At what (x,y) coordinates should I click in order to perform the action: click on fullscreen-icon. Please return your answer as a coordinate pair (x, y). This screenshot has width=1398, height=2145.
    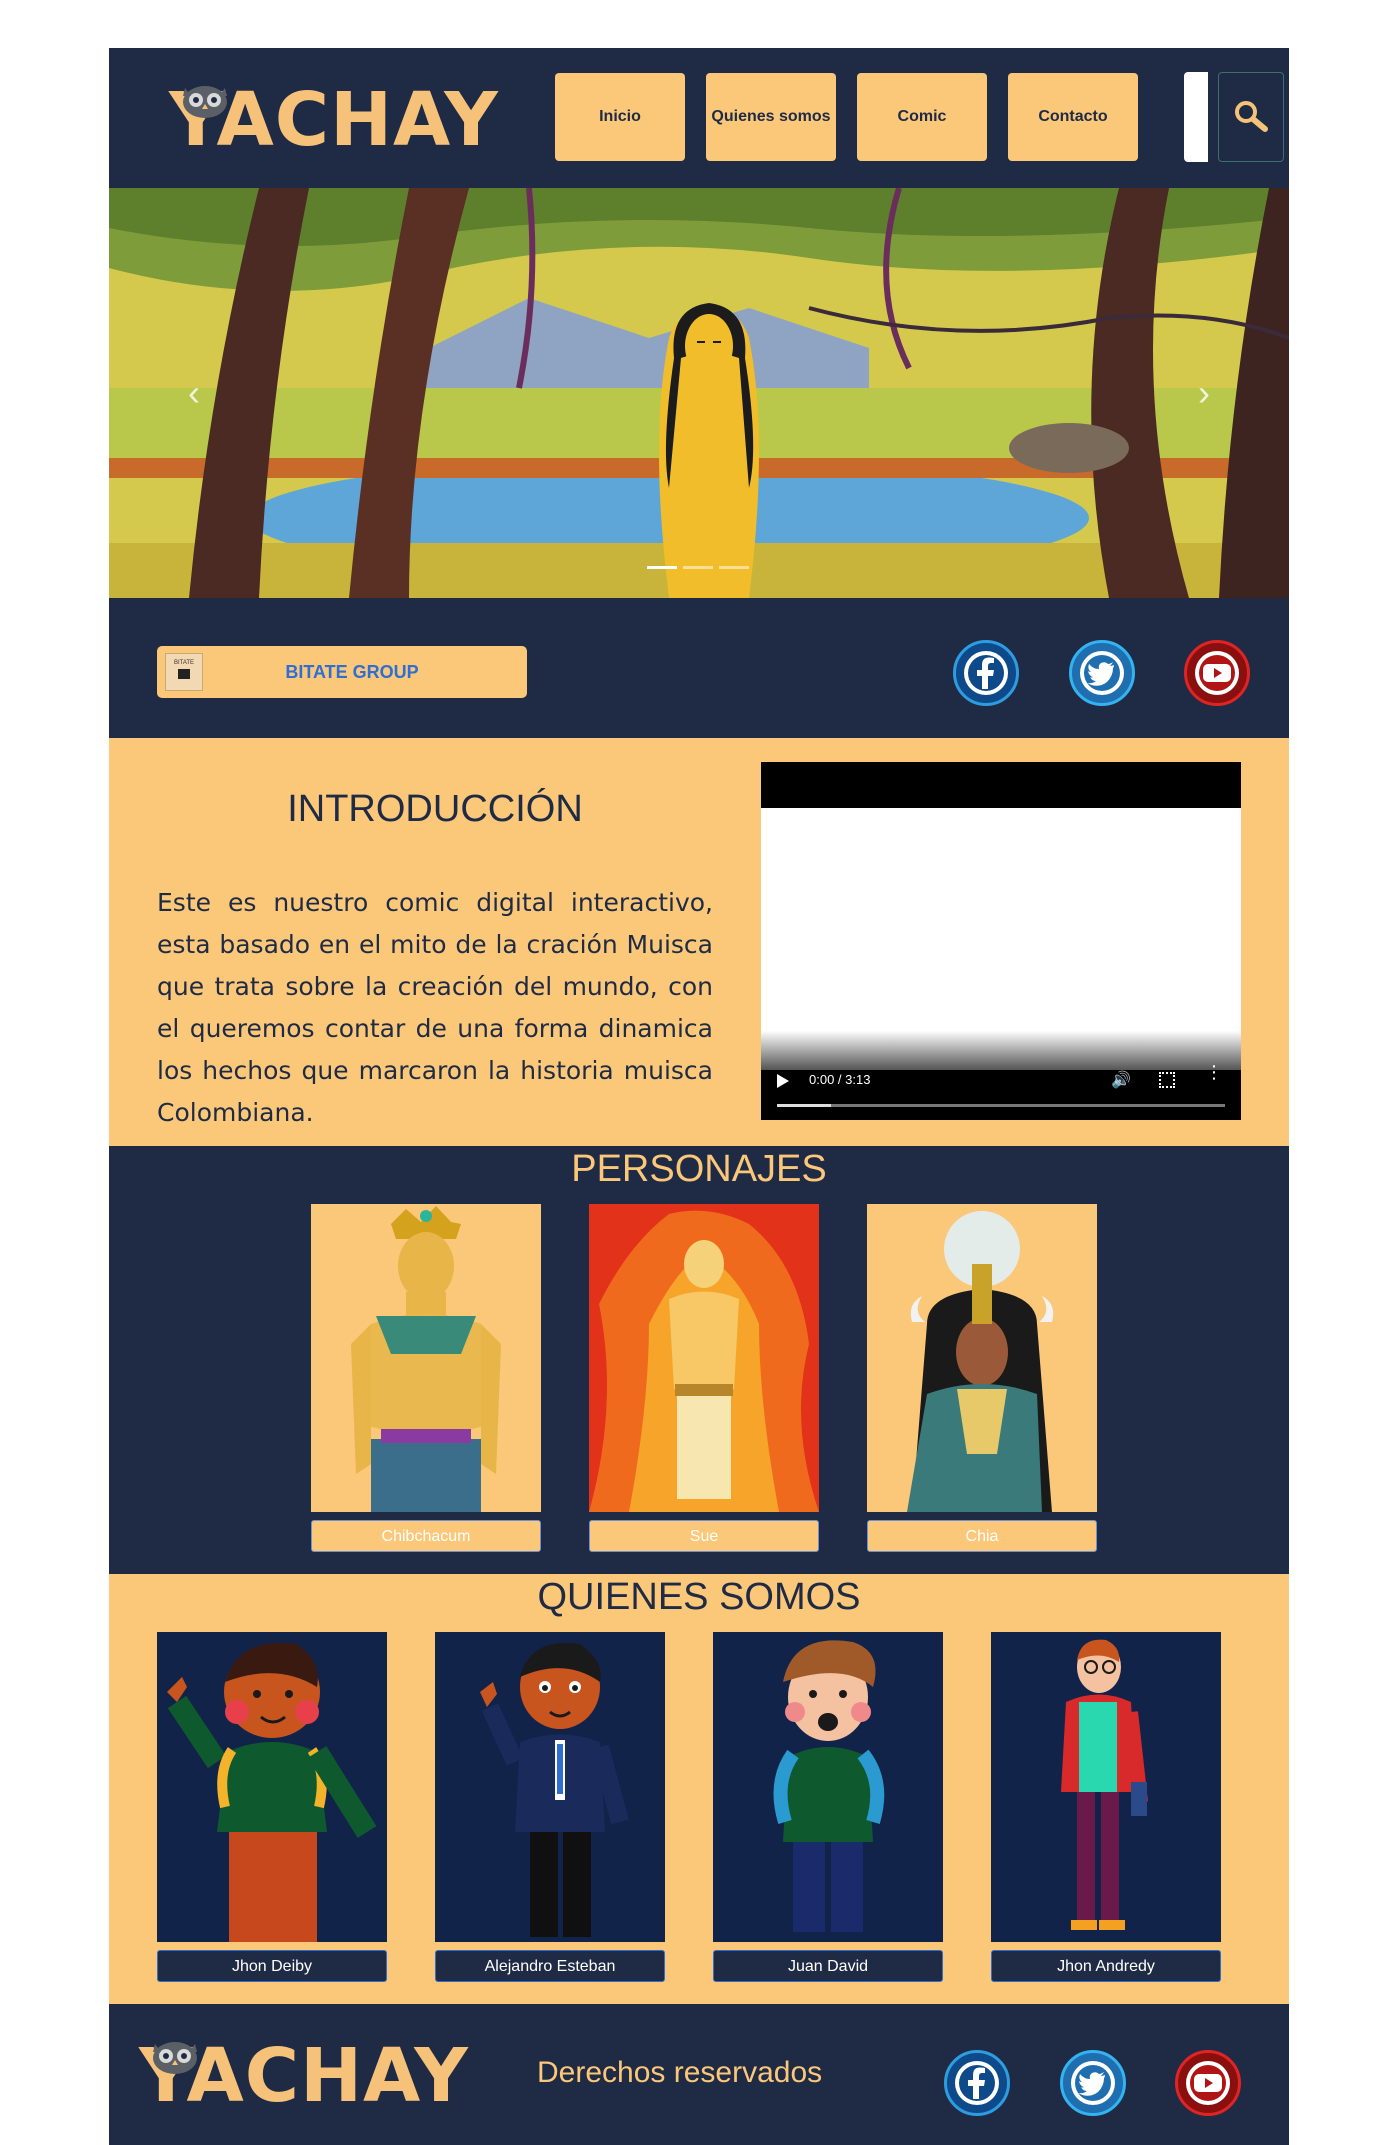
    Looking at the image, I should click on (1167, 1080).